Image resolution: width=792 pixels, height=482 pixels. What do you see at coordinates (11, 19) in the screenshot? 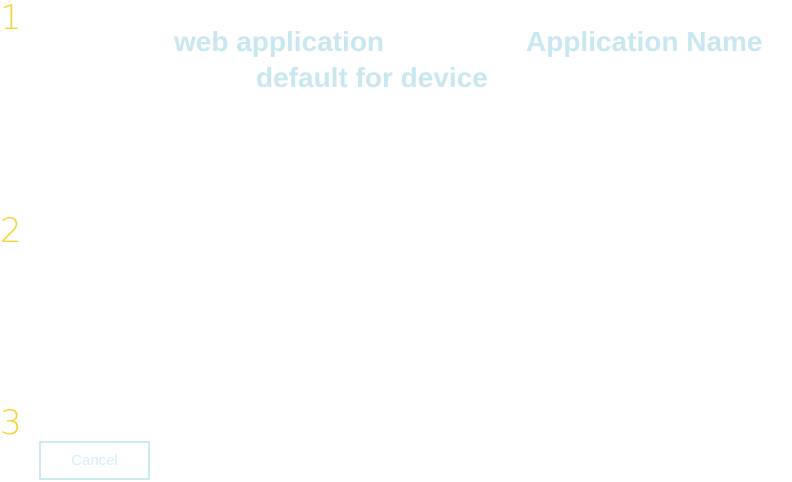
I see `step-number-1: 1` at bounding box center [11, 19].